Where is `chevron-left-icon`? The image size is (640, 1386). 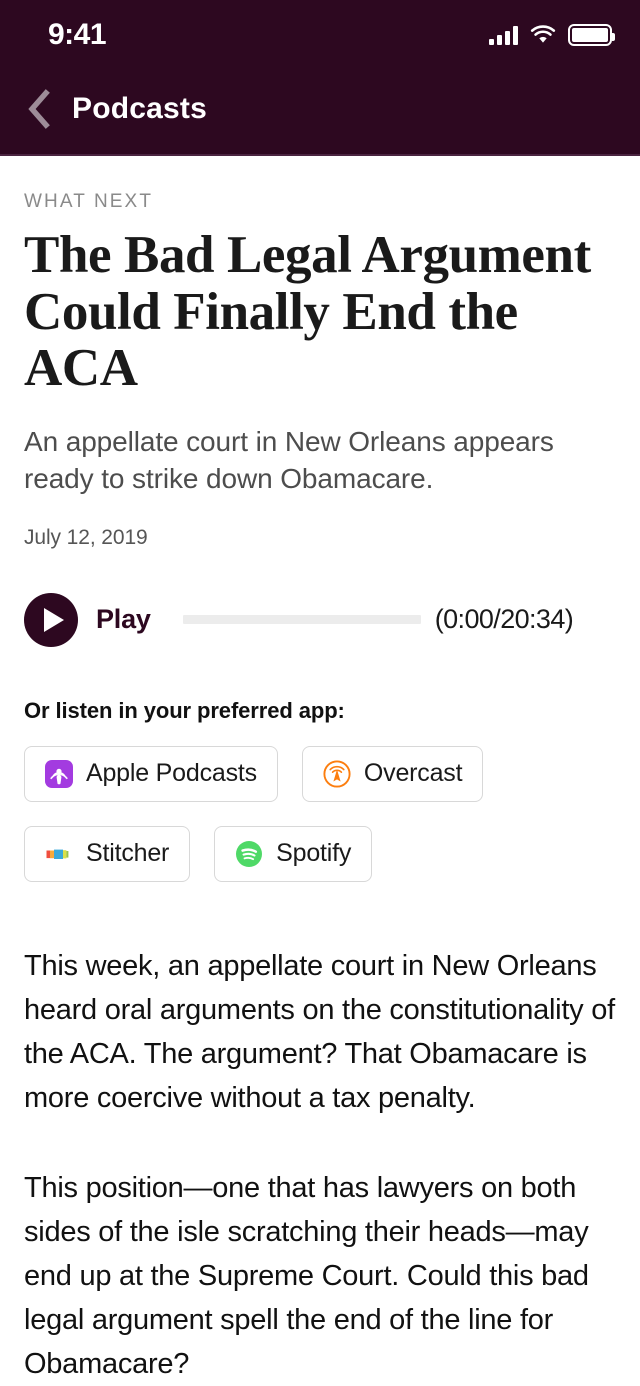 chevron-left-icon is located at coordinates (39, 109).